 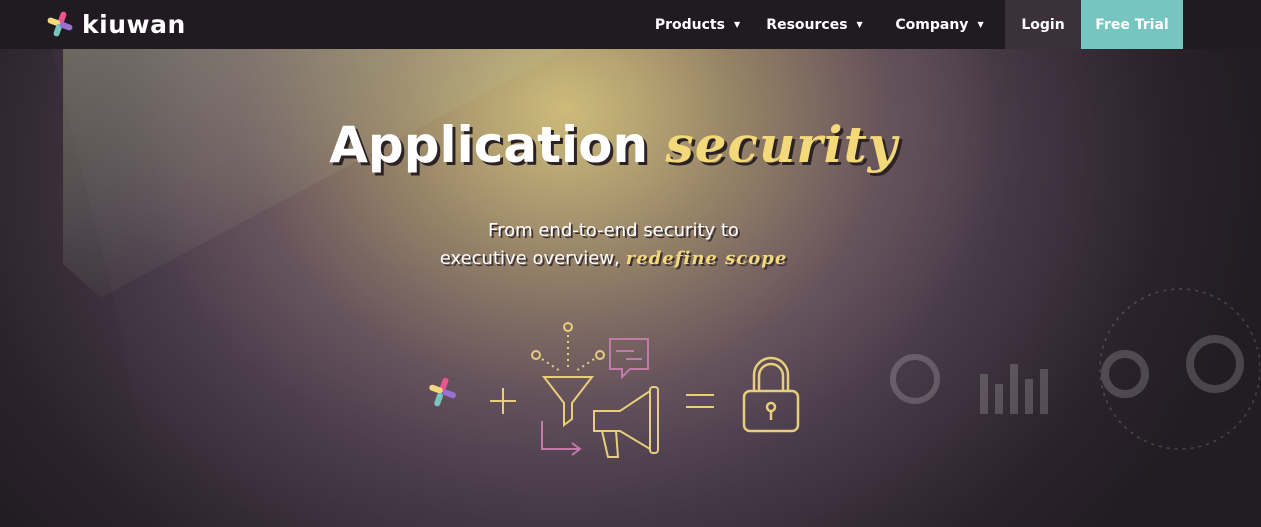 I want to click on nav-products: Products ▼, so click(x=697, y=24).